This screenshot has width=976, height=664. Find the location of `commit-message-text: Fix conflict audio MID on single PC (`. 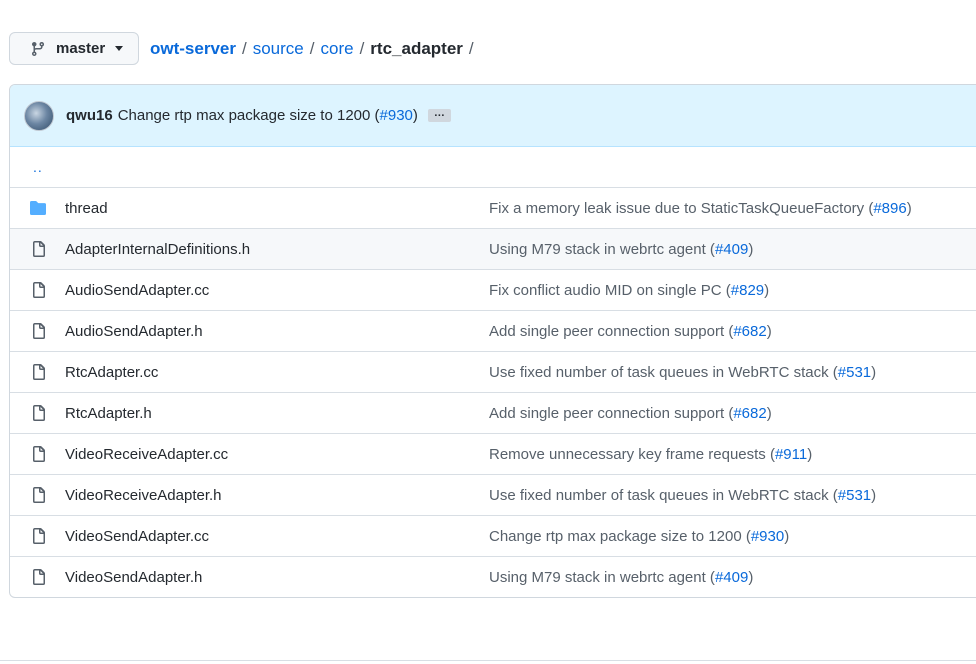

commit-message-text: Fix conflict audio MID on single PC ( is located at coordinates (610, 290).